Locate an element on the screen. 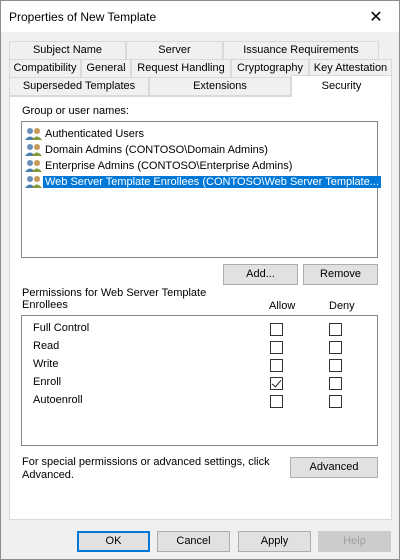 This screenshot has width=400, height=560. permission-row: Full Control is located at coordinates (199, 329).